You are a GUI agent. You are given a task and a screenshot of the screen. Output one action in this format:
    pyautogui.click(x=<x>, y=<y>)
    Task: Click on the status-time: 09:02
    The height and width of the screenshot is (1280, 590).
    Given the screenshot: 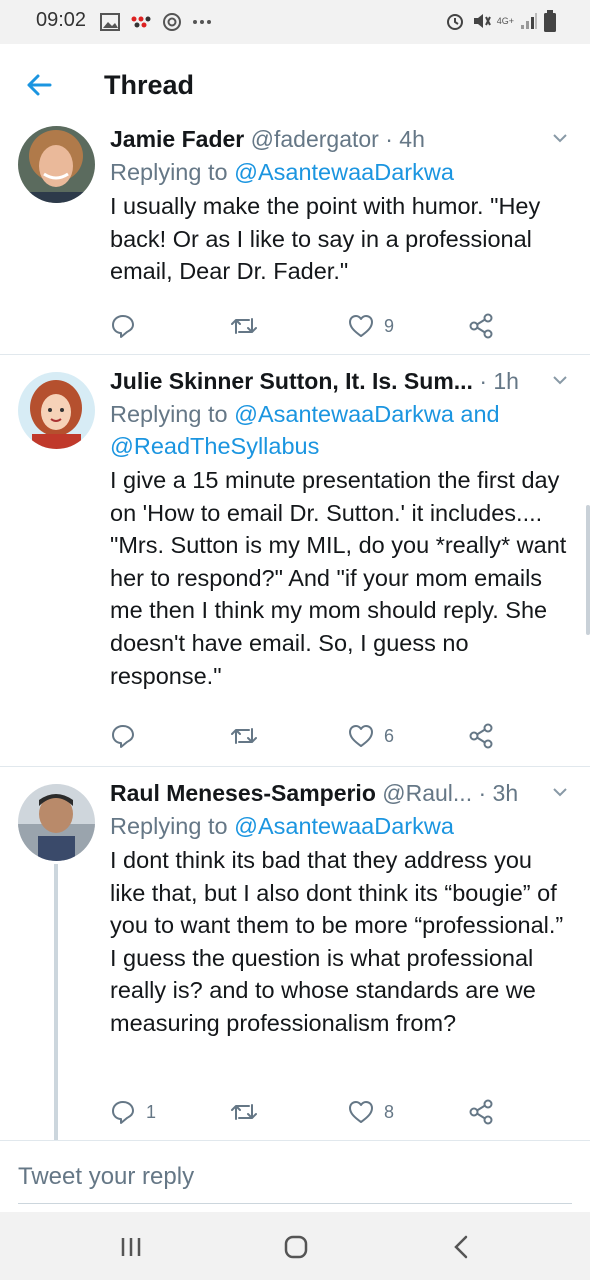 What is the action you would take?
    pyautogui.click(x=61, y=20)
    